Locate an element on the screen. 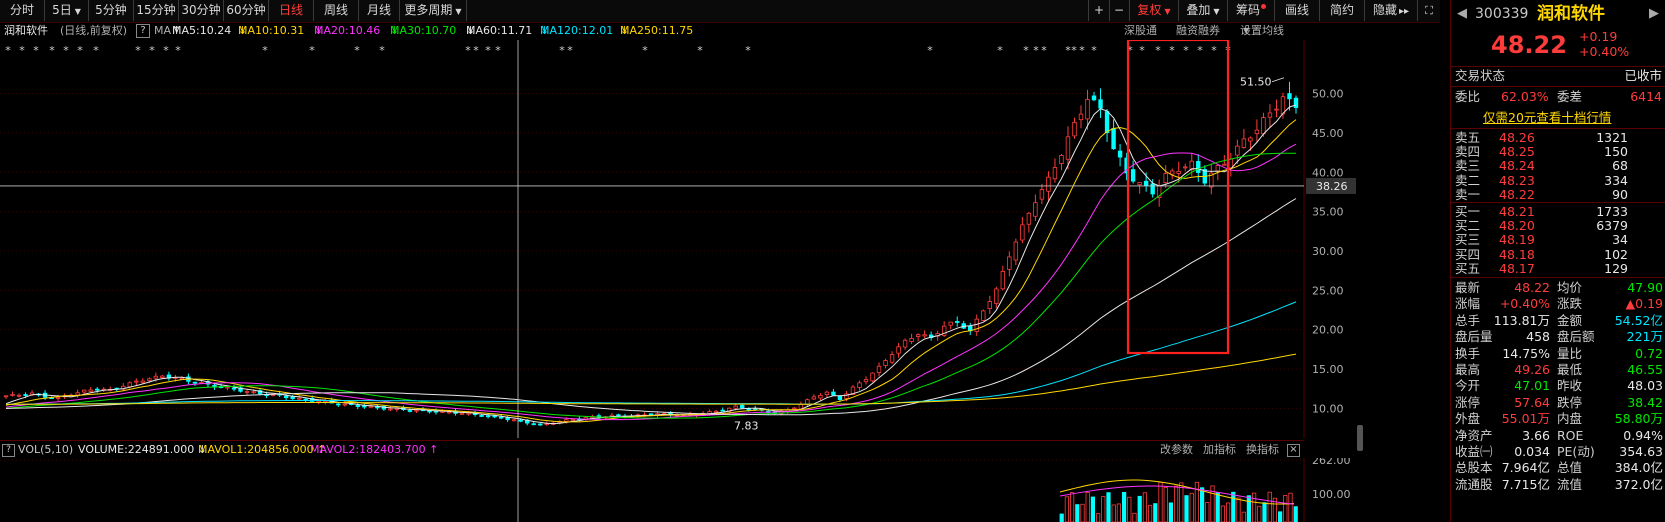  next-stock-icon: ▶ is located at coordinates (1654, 14).